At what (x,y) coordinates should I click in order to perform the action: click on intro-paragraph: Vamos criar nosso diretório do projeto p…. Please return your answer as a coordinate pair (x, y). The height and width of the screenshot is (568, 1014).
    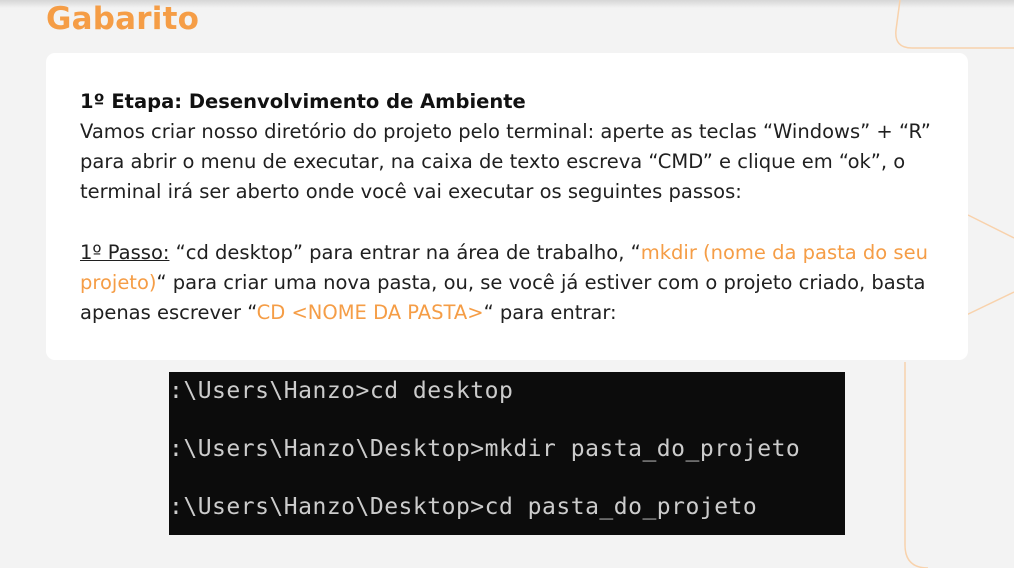
    Looking at the image, I should click on (505, 161).